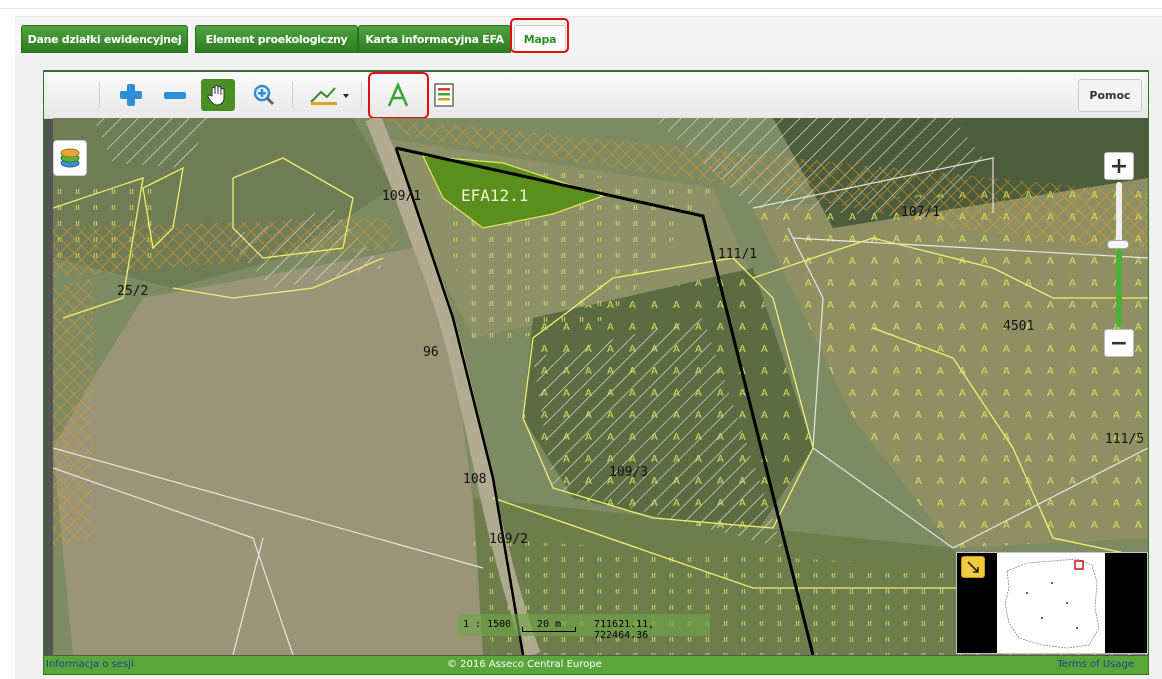 The width and height of the screenshot is (1162, 679). What do you see at coordinates (549, 629) in the screenshot?
I see `scale-bar` at bounding box center [549, 629].